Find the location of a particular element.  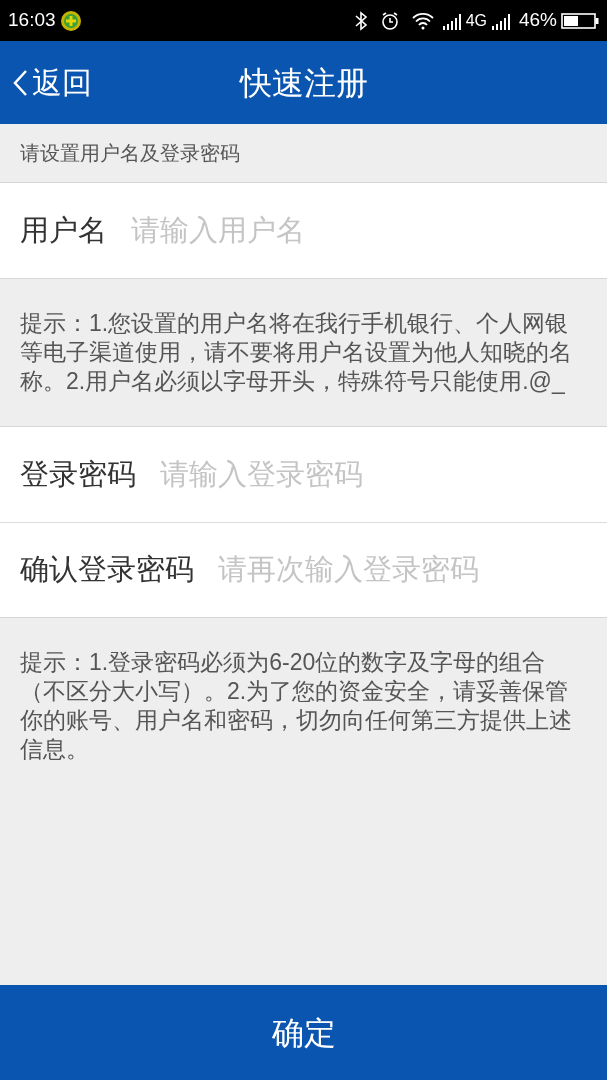

password-hint: 提示：1.登录密码必须为6-20位的数字及字母的组合（不区分大小写）。2.为了您的资金安全，请妥善保管你的账号、用户名和密码，切勿向任何第三方提供上述信息。 is located at coordinates (296, 706).